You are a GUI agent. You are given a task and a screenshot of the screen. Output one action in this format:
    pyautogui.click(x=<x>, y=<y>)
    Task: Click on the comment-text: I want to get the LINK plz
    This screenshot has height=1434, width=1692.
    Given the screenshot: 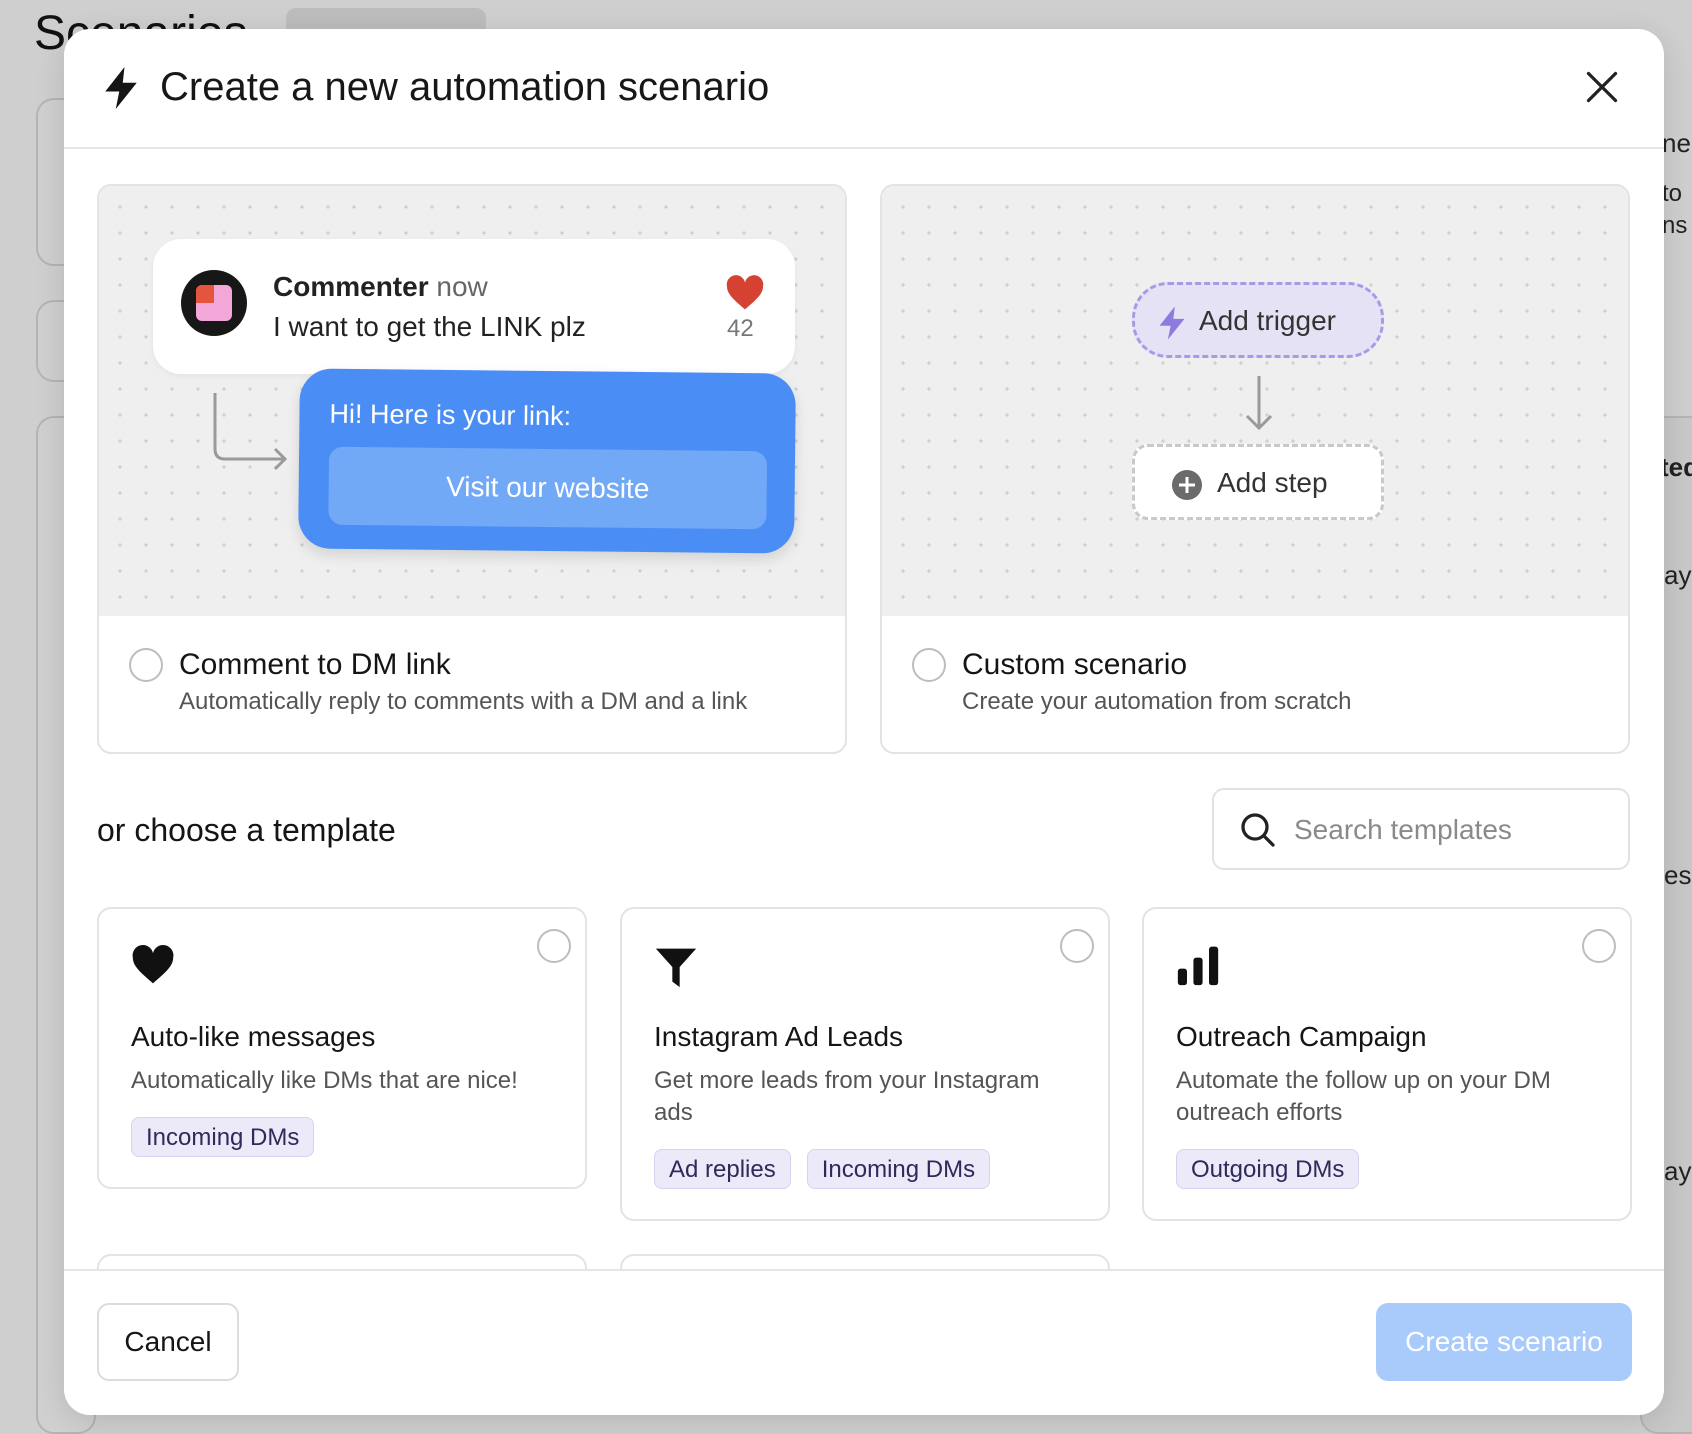 What is the action you would take?
    pyautogui.click(x=429, y=326)
    